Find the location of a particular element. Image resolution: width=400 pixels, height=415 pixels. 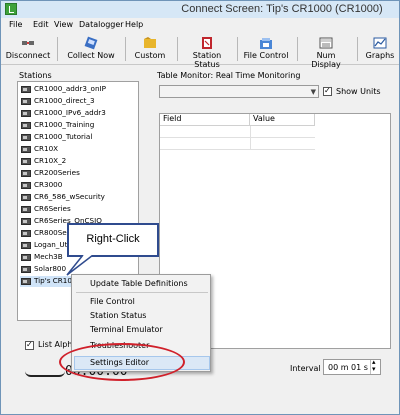

station-item: CR3000 is located at coordinates (79, 185).